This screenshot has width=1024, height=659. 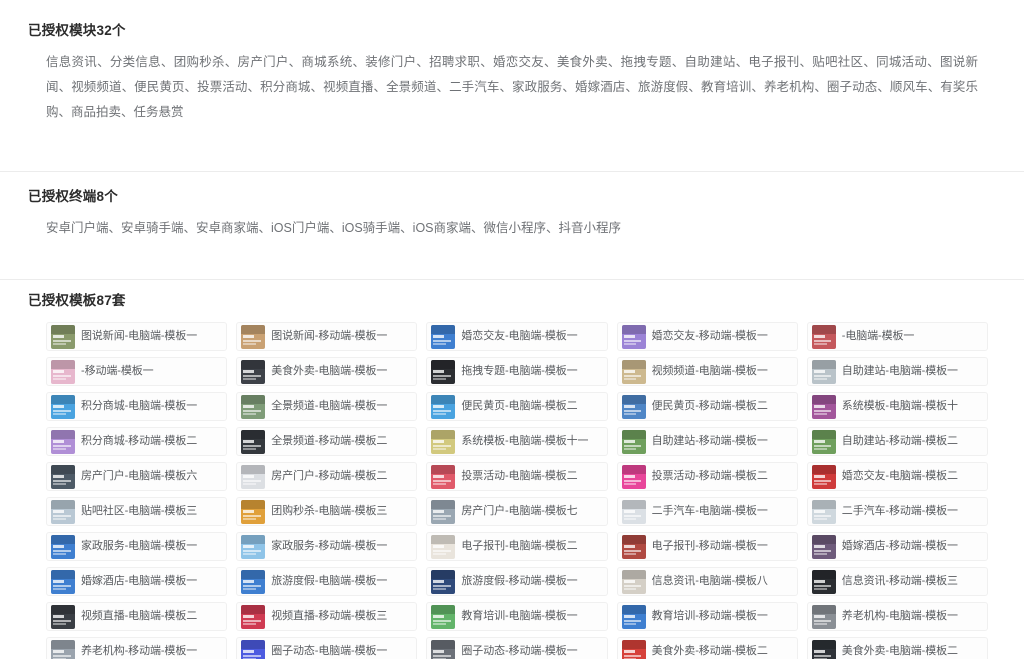 I want to click on template-card: -移动端-模板一, so click(x=137, y=371).